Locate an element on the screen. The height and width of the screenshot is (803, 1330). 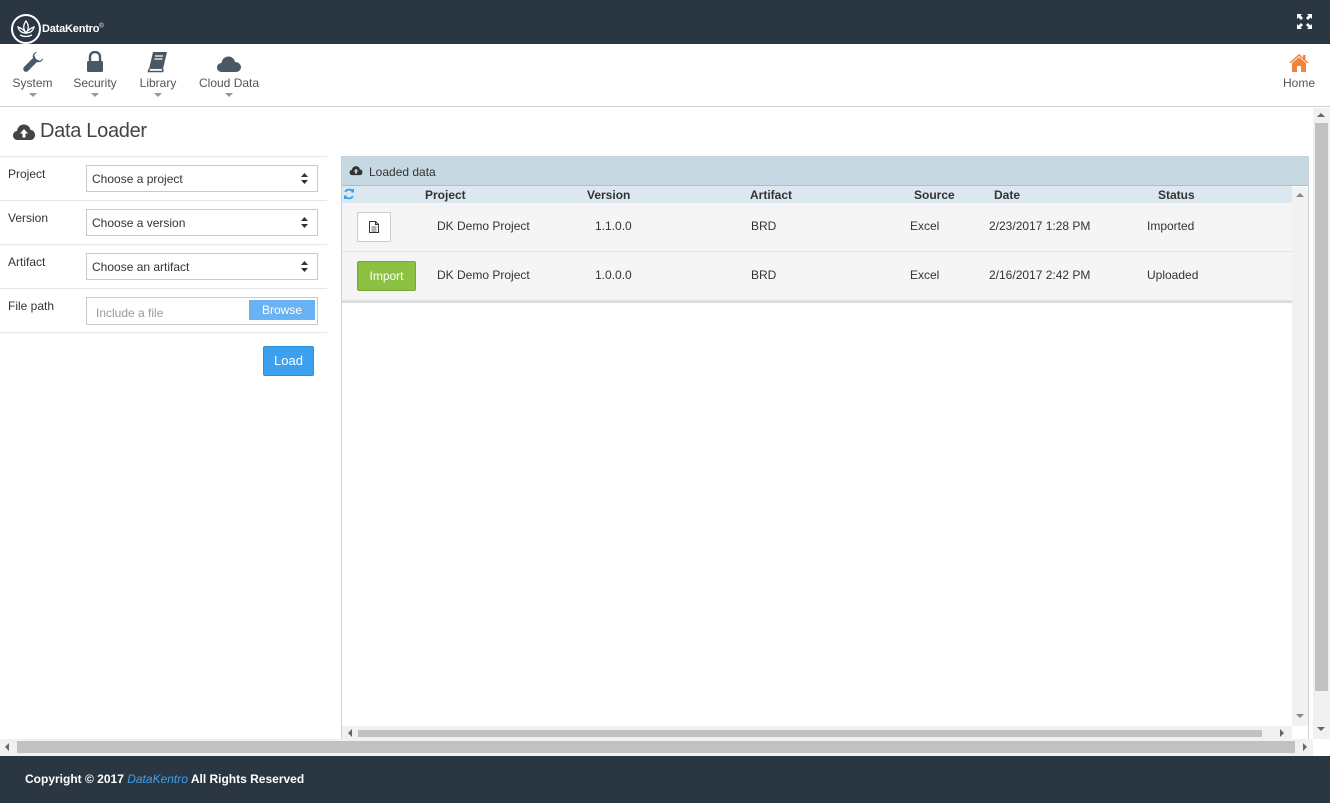
book-icon is located at coordinates (157, 62).